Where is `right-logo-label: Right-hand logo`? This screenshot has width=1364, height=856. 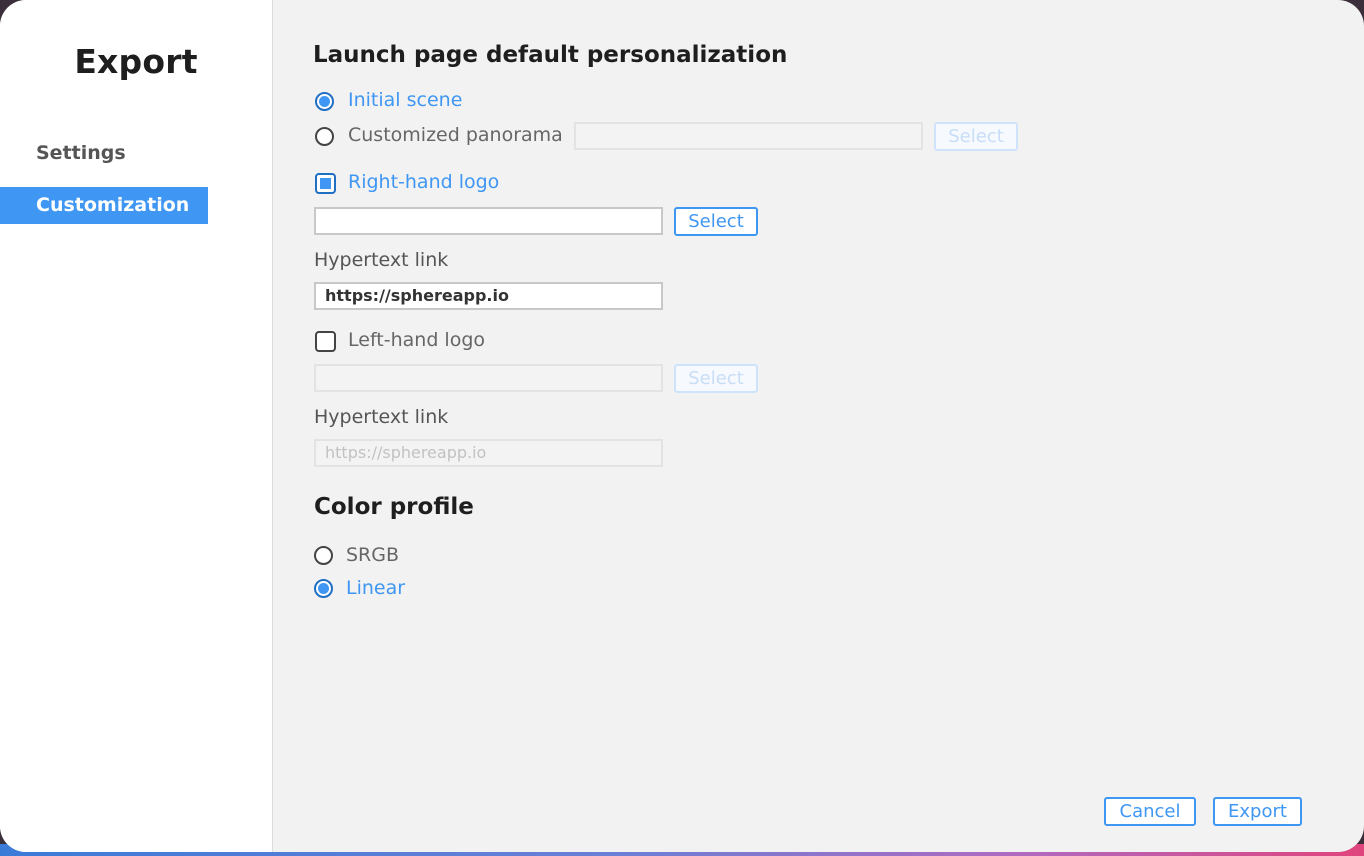
right-logo-label: Right-hand logo is located at coordinates (423, 182).